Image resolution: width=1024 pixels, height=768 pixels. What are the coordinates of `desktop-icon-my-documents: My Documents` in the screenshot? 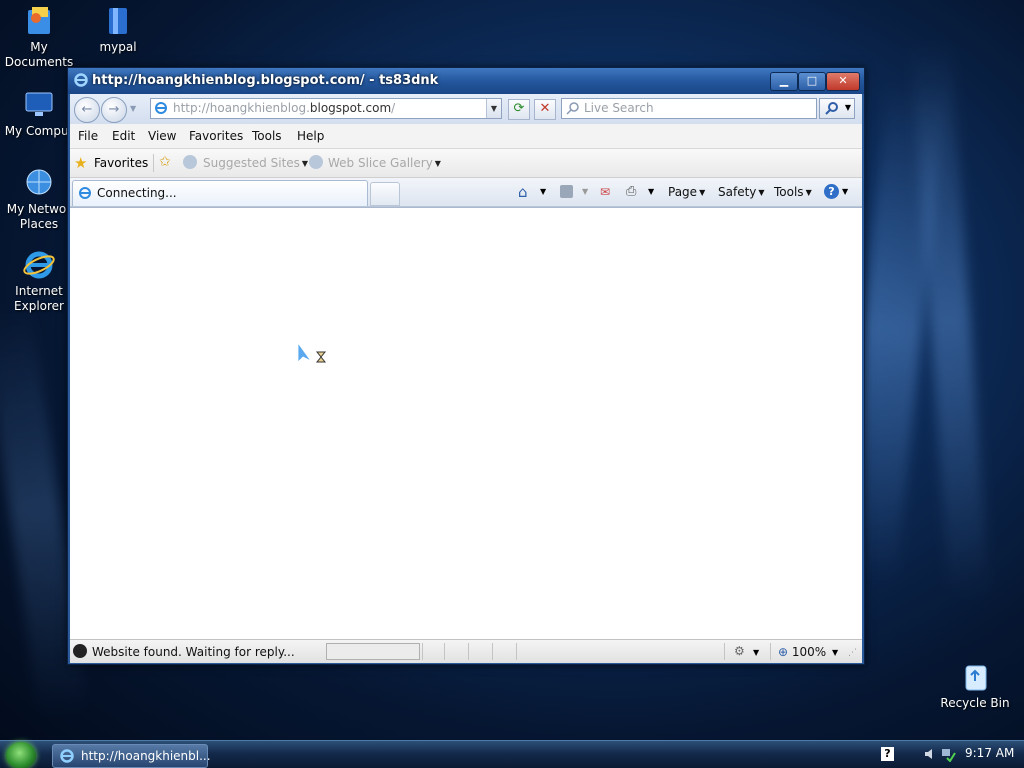 It's located at (39, 37).